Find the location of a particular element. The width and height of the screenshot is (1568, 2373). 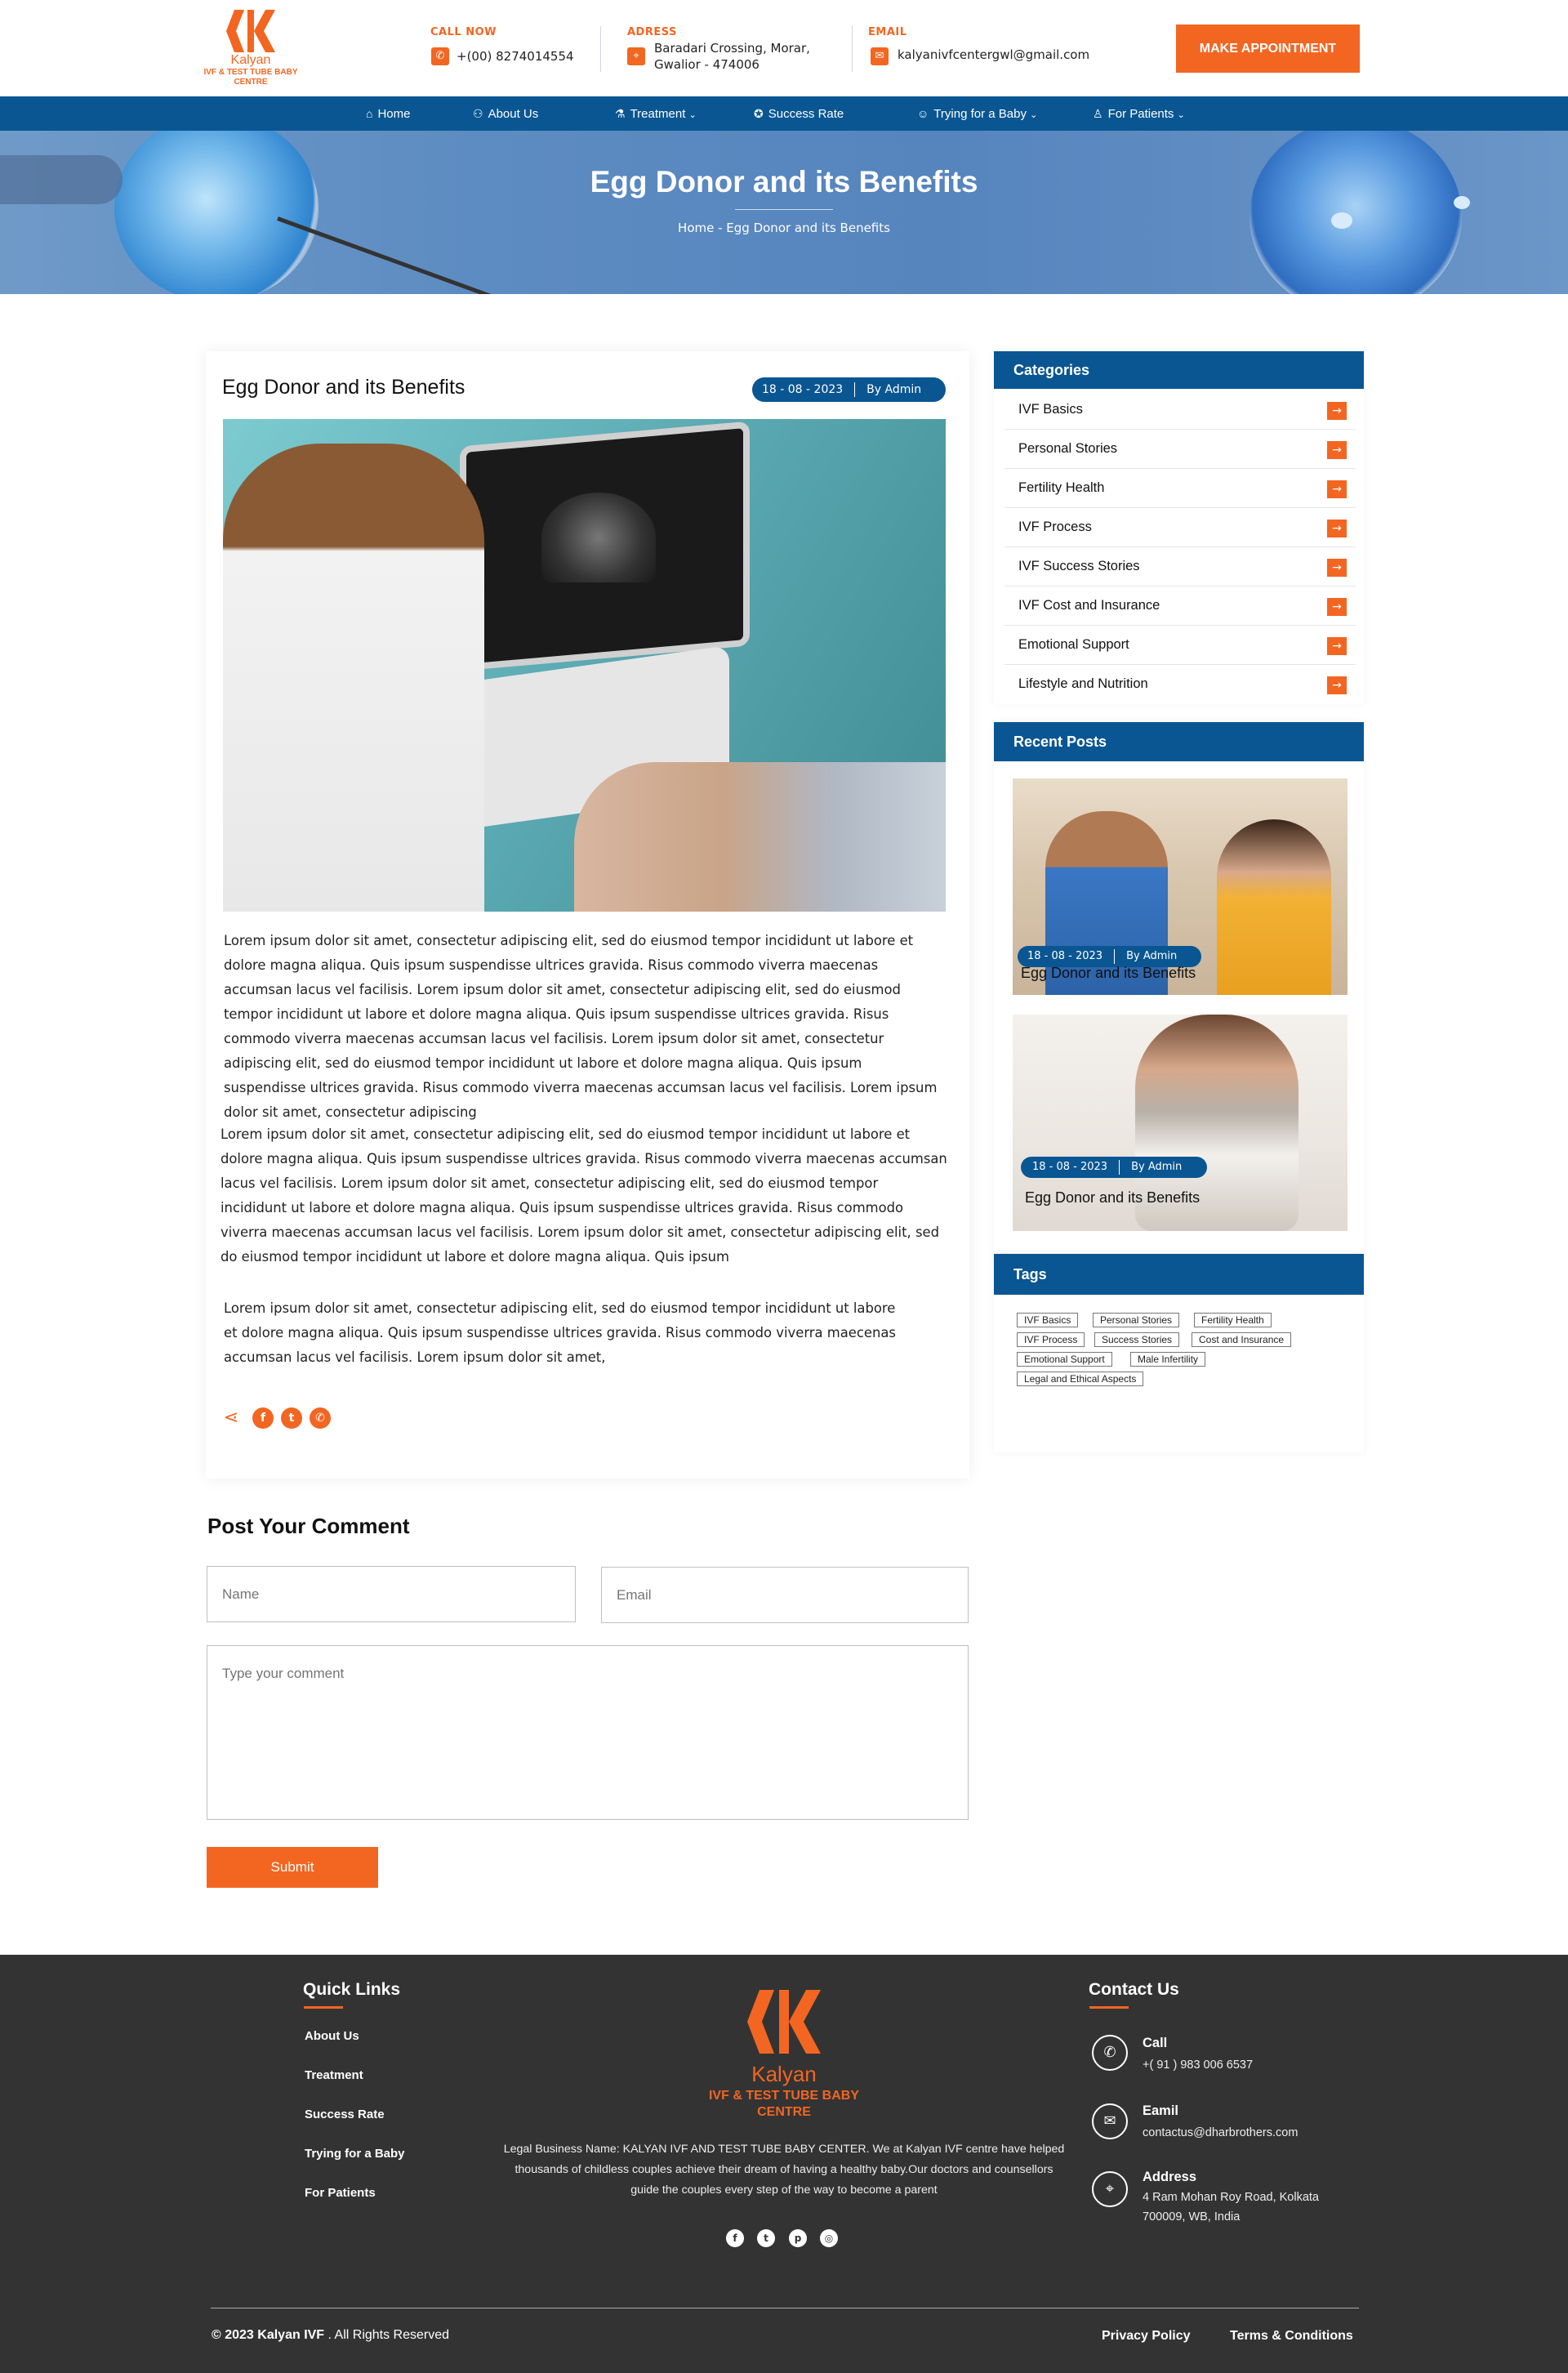

nav-label: For Patients is located at coordinates (1140, 114).